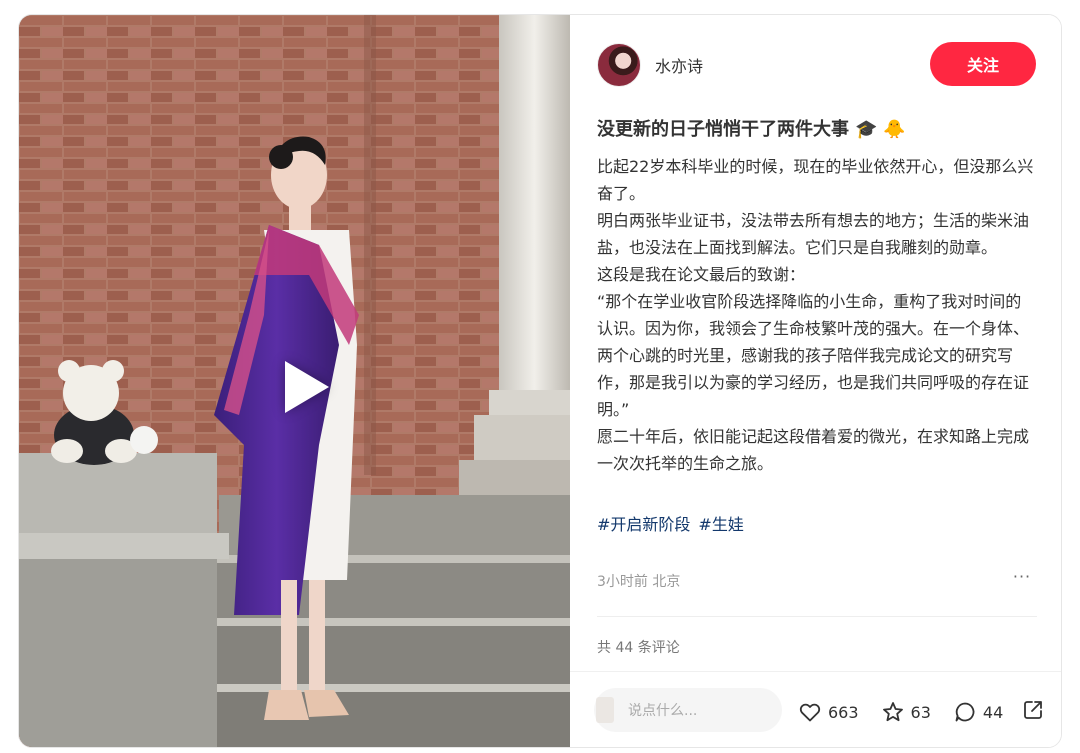 This screenshot has height=753, width=1080. Describe the element at coordinates (639, 582) in the screenshot. I see `post-time-location: 3小时前 北京` at that location.